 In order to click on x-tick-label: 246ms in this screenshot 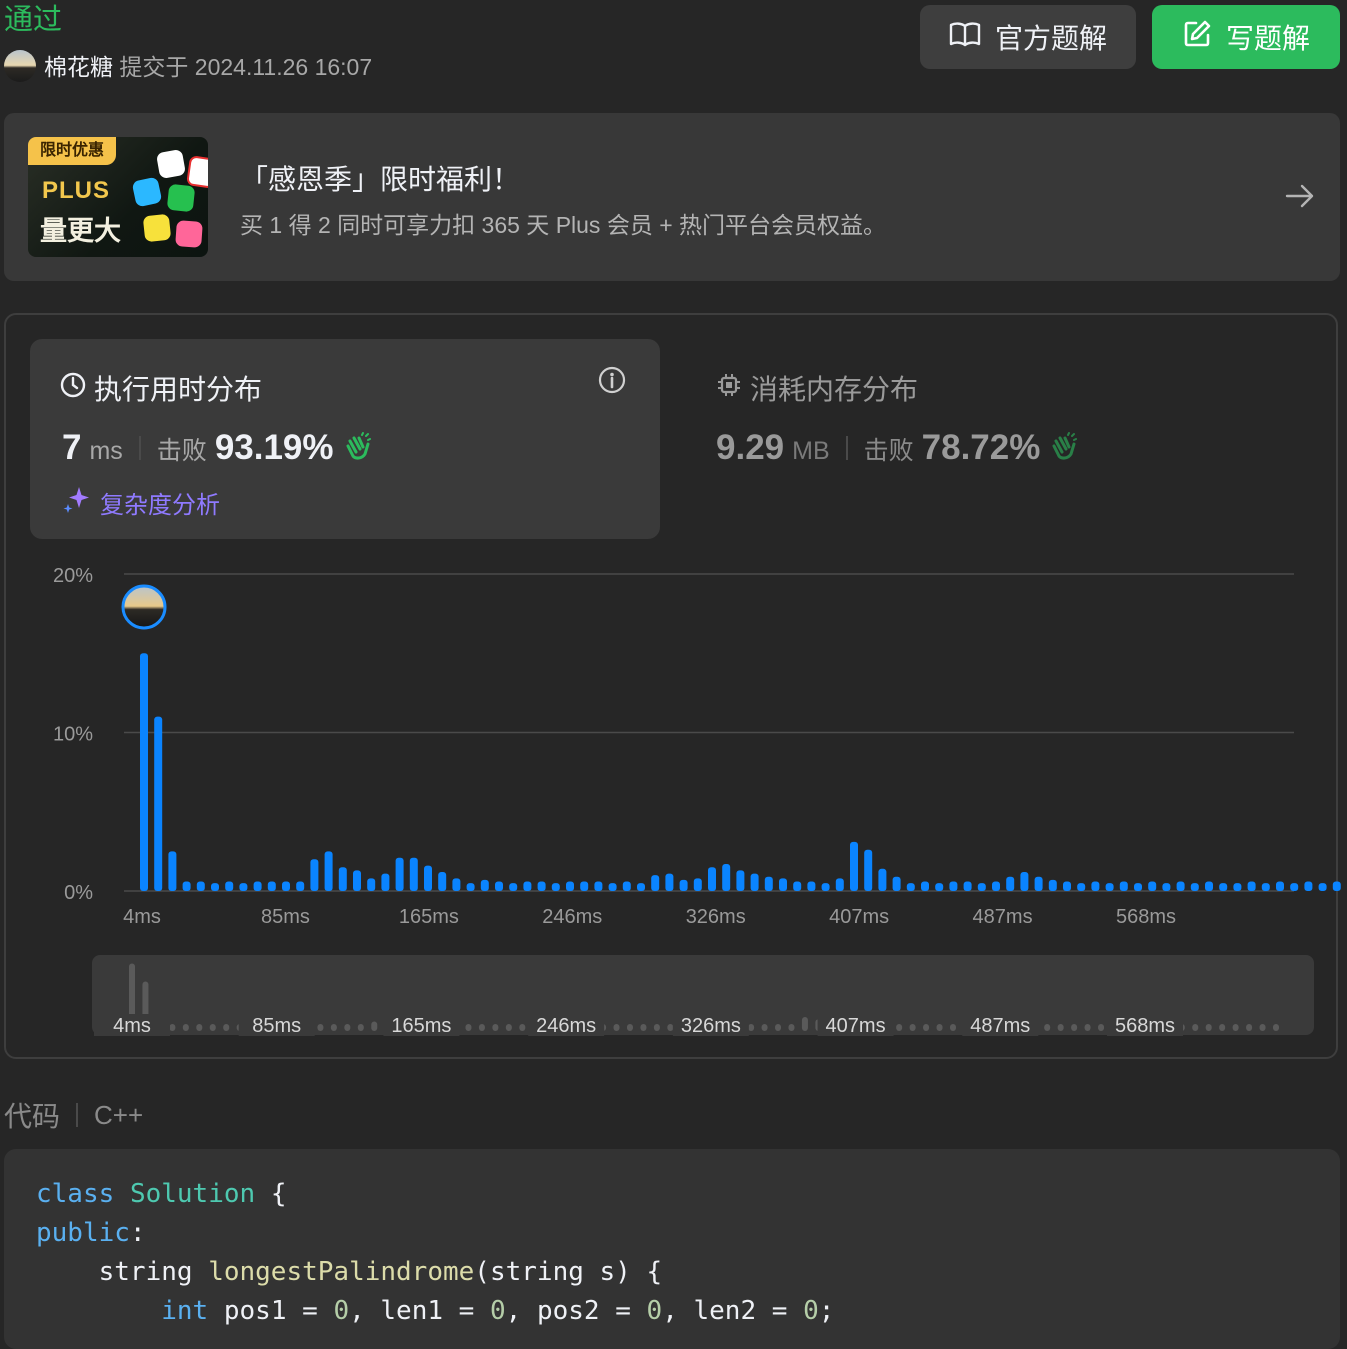, I will do `click(572, 917)`.